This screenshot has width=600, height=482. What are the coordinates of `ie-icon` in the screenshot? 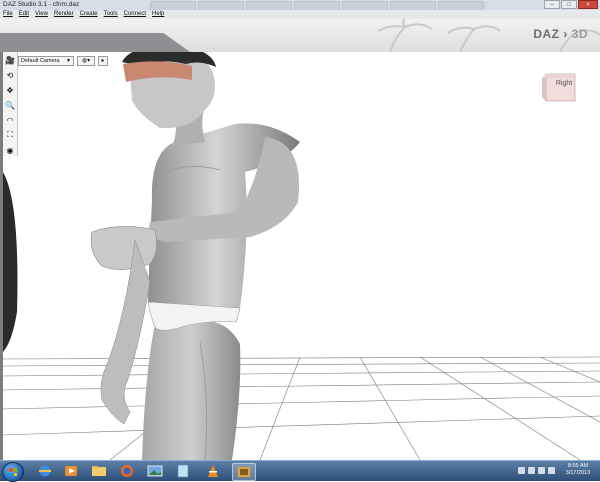 It's located at (45, 471).